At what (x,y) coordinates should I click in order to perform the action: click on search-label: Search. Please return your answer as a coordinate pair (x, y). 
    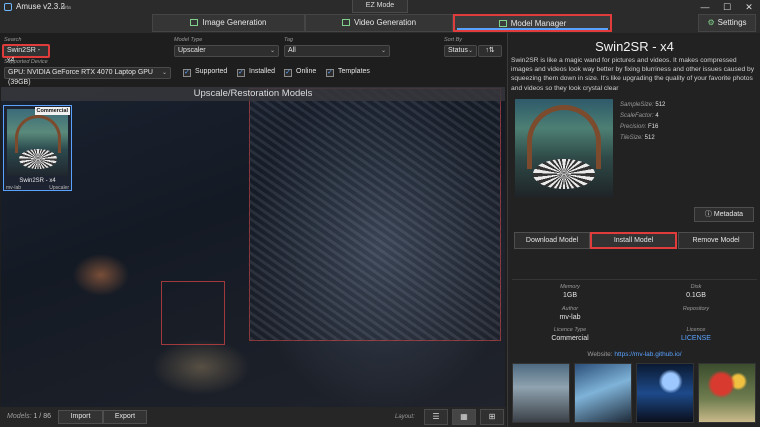
    Looking at the image, I should click on (13, 40).